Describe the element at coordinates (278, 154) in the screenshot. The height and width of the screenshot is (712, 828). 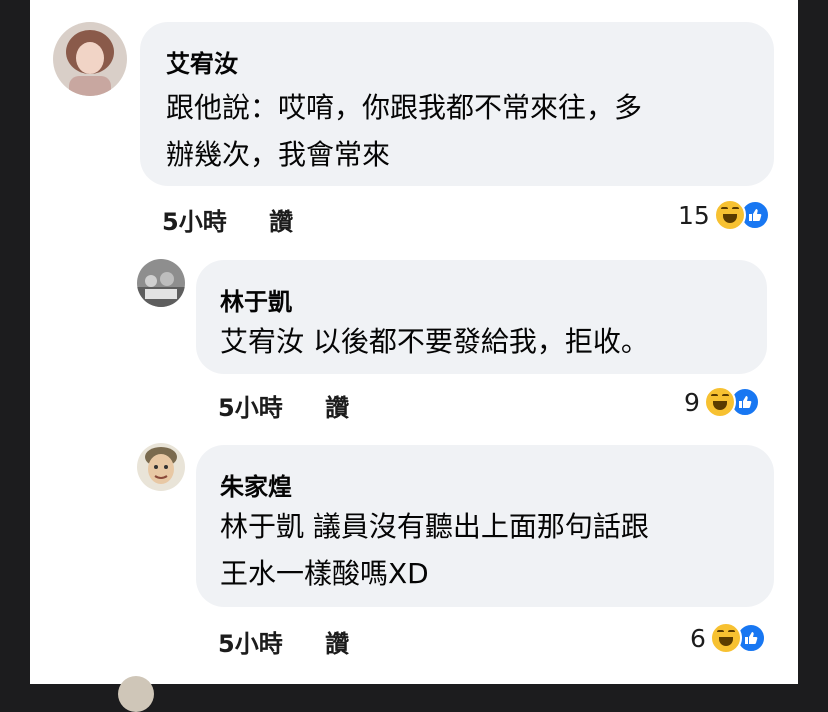
I see `comment-text-line: 辦幾次，我會常來` at that location.